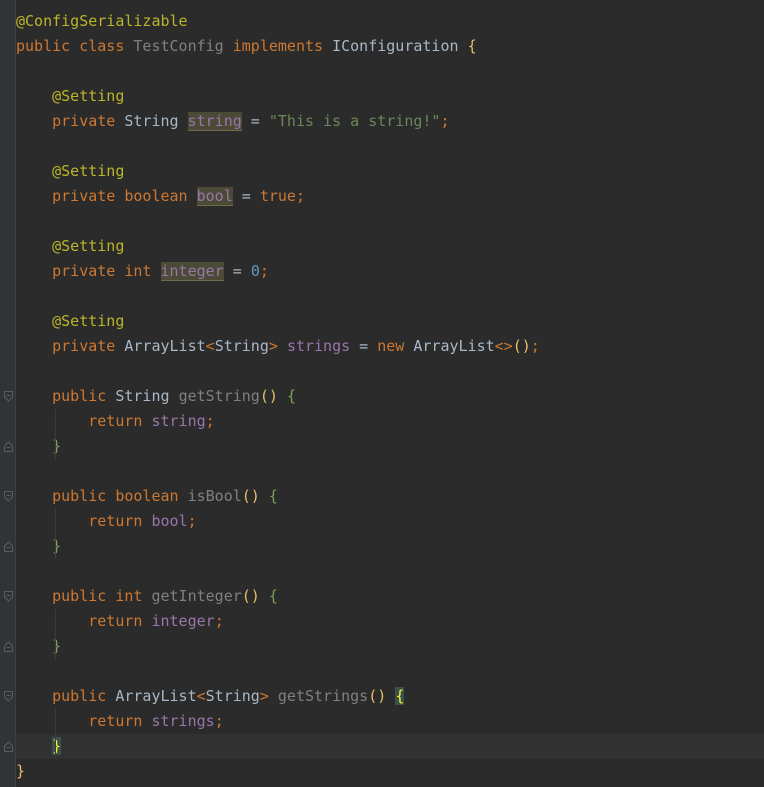 This screenshot has width=764, height=787. I want to click on code-token: class, so click(106, 46).